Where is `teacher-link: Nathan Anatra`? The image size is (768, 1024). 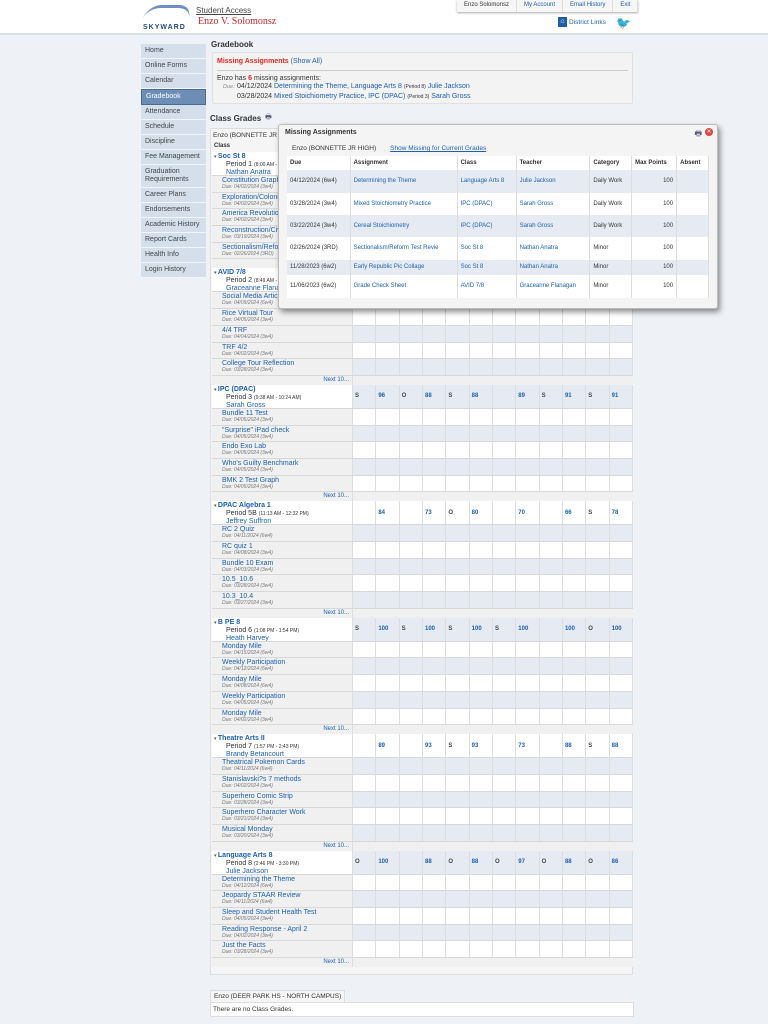
teacher-link: Nathan Anatra is located at coordinates (553, 248).